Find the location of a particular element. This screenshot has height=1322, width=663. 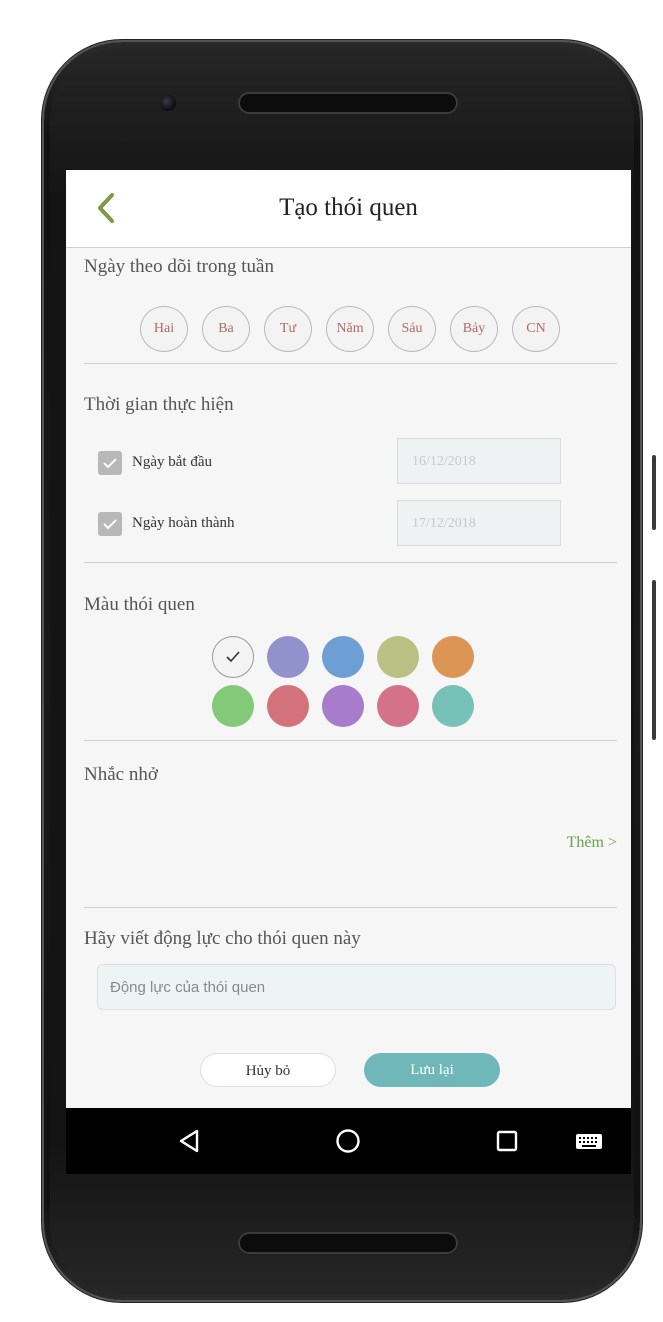

page-title: Tạo thói quen is located at coordinates (348, 207).